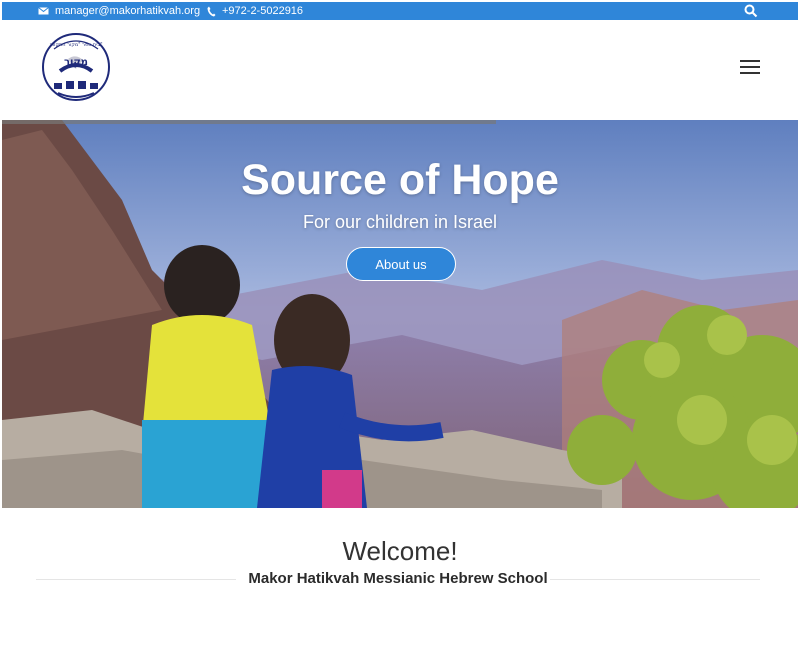 Image resolution: width=800 pixels, height=650 pixels. I want to click on welcome-subheading: Makor Hatikvah Messianic Hebrew School, so click(398, 578).